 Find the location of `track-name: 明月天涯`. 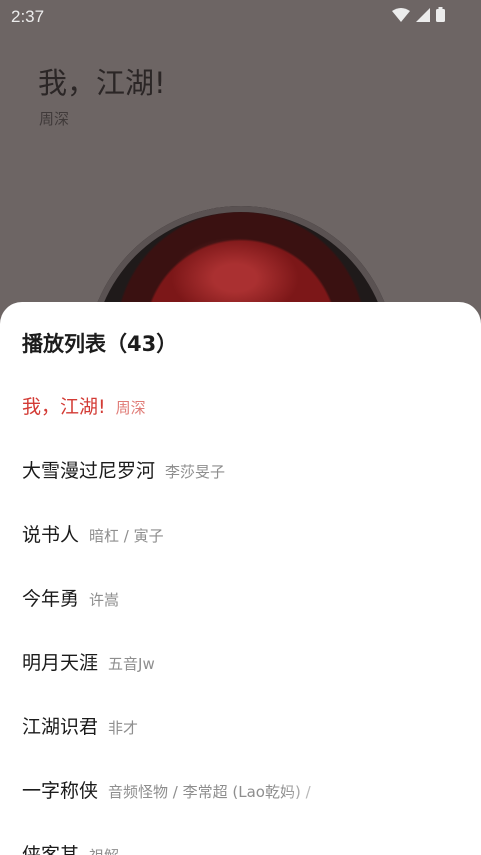

track-name: 明月天涯 is located at coordinates (60, 663).